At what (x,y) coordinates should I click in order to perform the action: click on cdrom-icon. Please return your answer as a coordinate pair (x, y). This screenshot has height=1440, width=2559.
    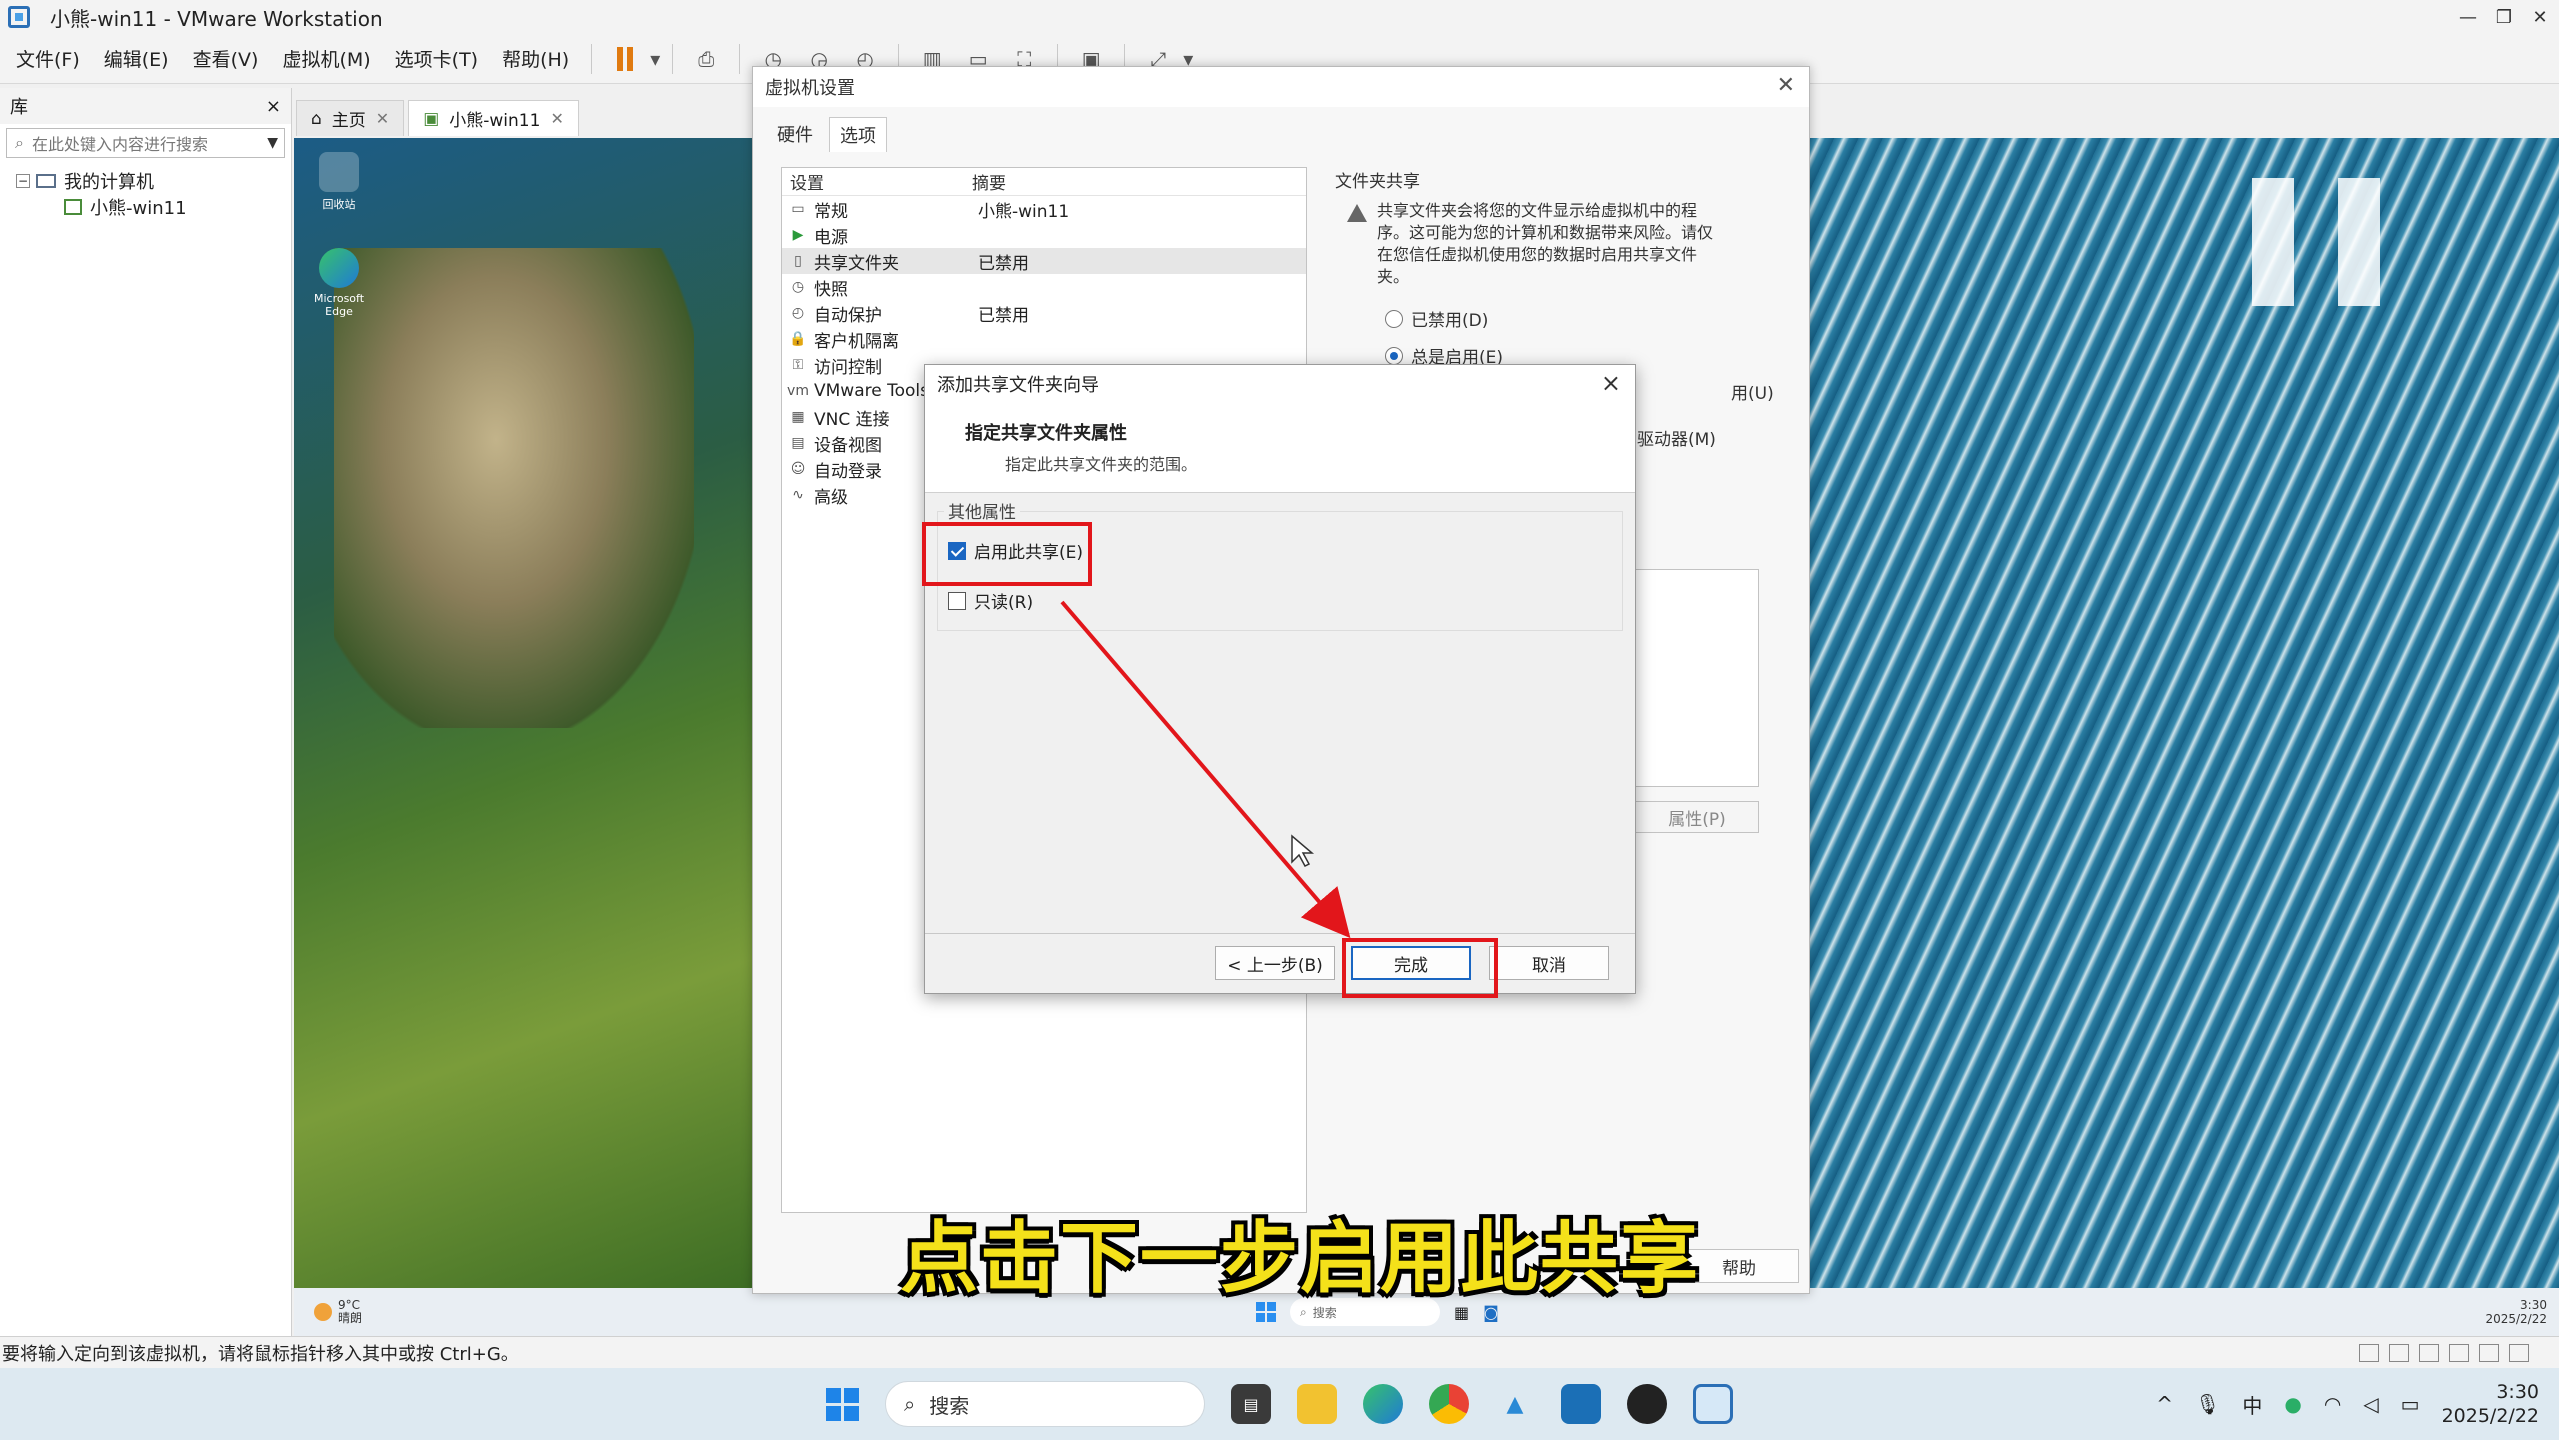
    Looking at the image, I should click on (2399, 1352).